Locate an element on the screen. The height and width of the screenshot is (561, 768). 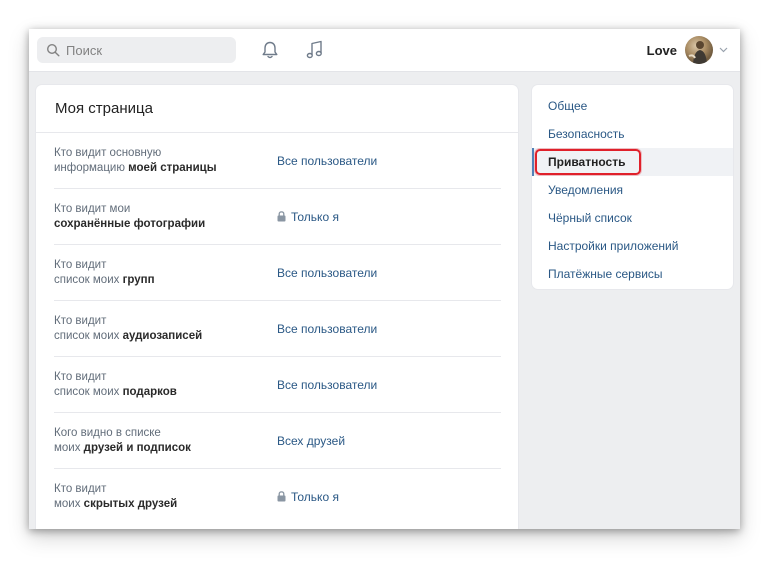
setting-label: Кто видит мои сохранённые фотографии is located at coordinates (165, 217).